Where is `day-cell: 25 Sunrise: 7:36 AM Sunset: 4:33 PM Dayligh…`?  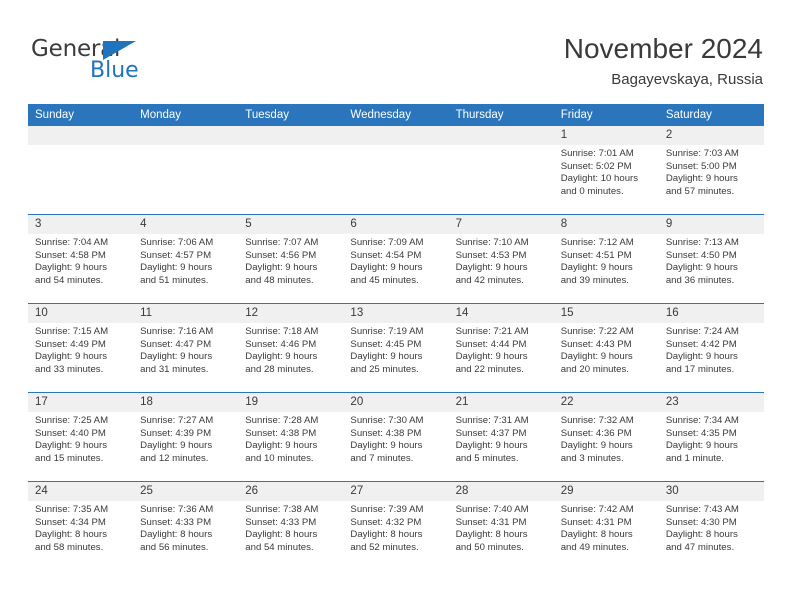 day-cell: 25 Sunrise: 7:36 AM Sunset: 4:33 PM Dayligh… is located at coordinates (186, 526).